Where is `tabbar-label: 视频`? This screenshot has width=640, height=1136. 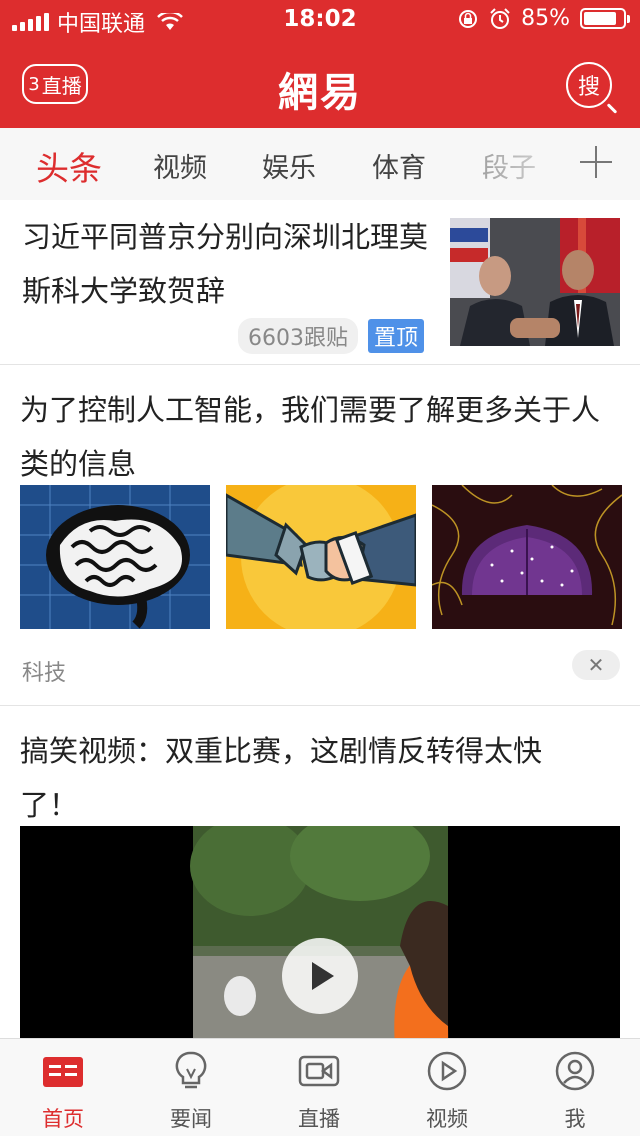 tabbar-label: 视频 is located at coordinates (447, 1119).